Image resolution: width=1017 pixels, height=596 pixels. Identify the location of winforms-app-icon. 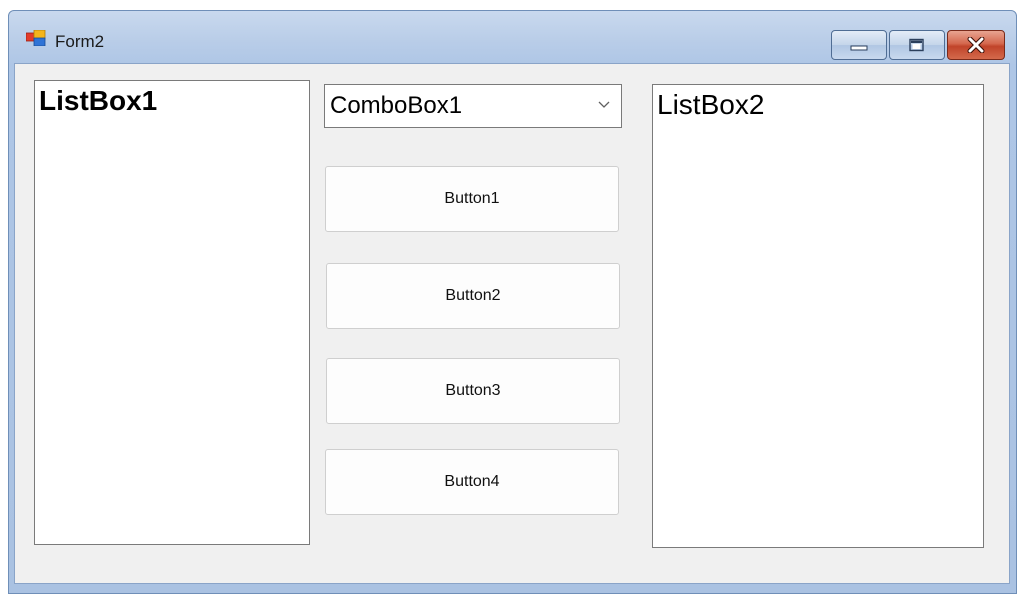
(36, 38).